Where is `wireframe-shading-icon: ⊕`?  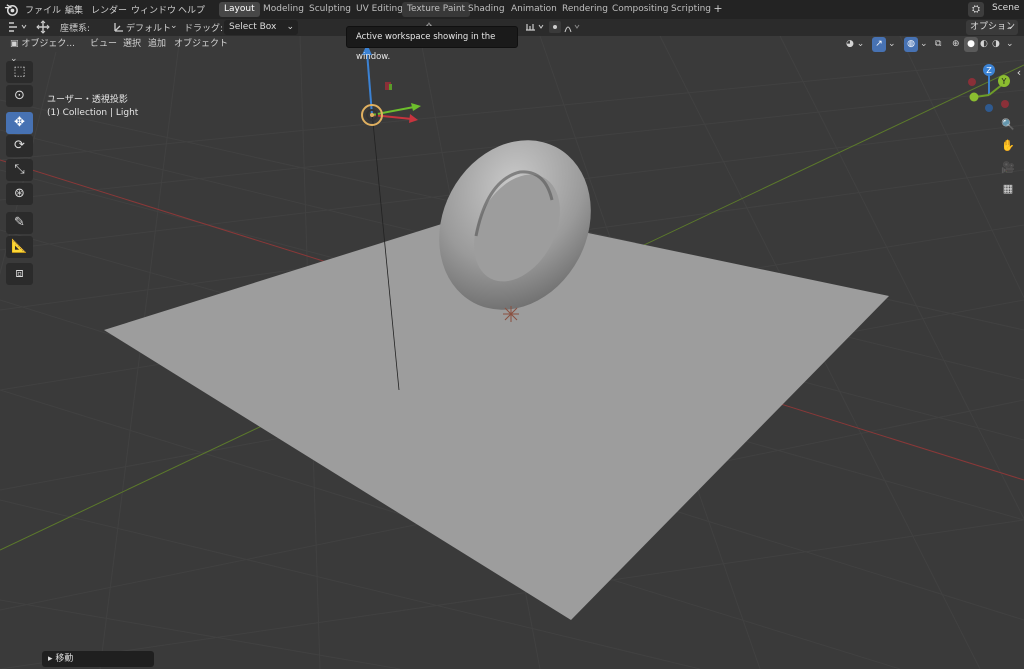
wireframe-shading-icon: ⊕ is located at coordinates (956, 44).